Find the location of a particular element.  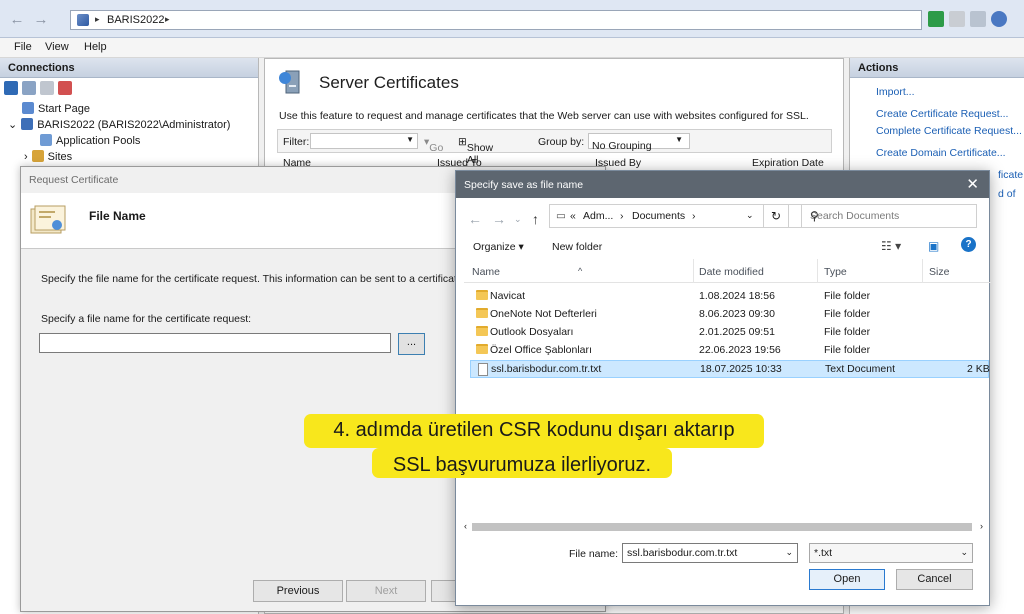

file-type: Text Document is located at coordinates (860, 369).